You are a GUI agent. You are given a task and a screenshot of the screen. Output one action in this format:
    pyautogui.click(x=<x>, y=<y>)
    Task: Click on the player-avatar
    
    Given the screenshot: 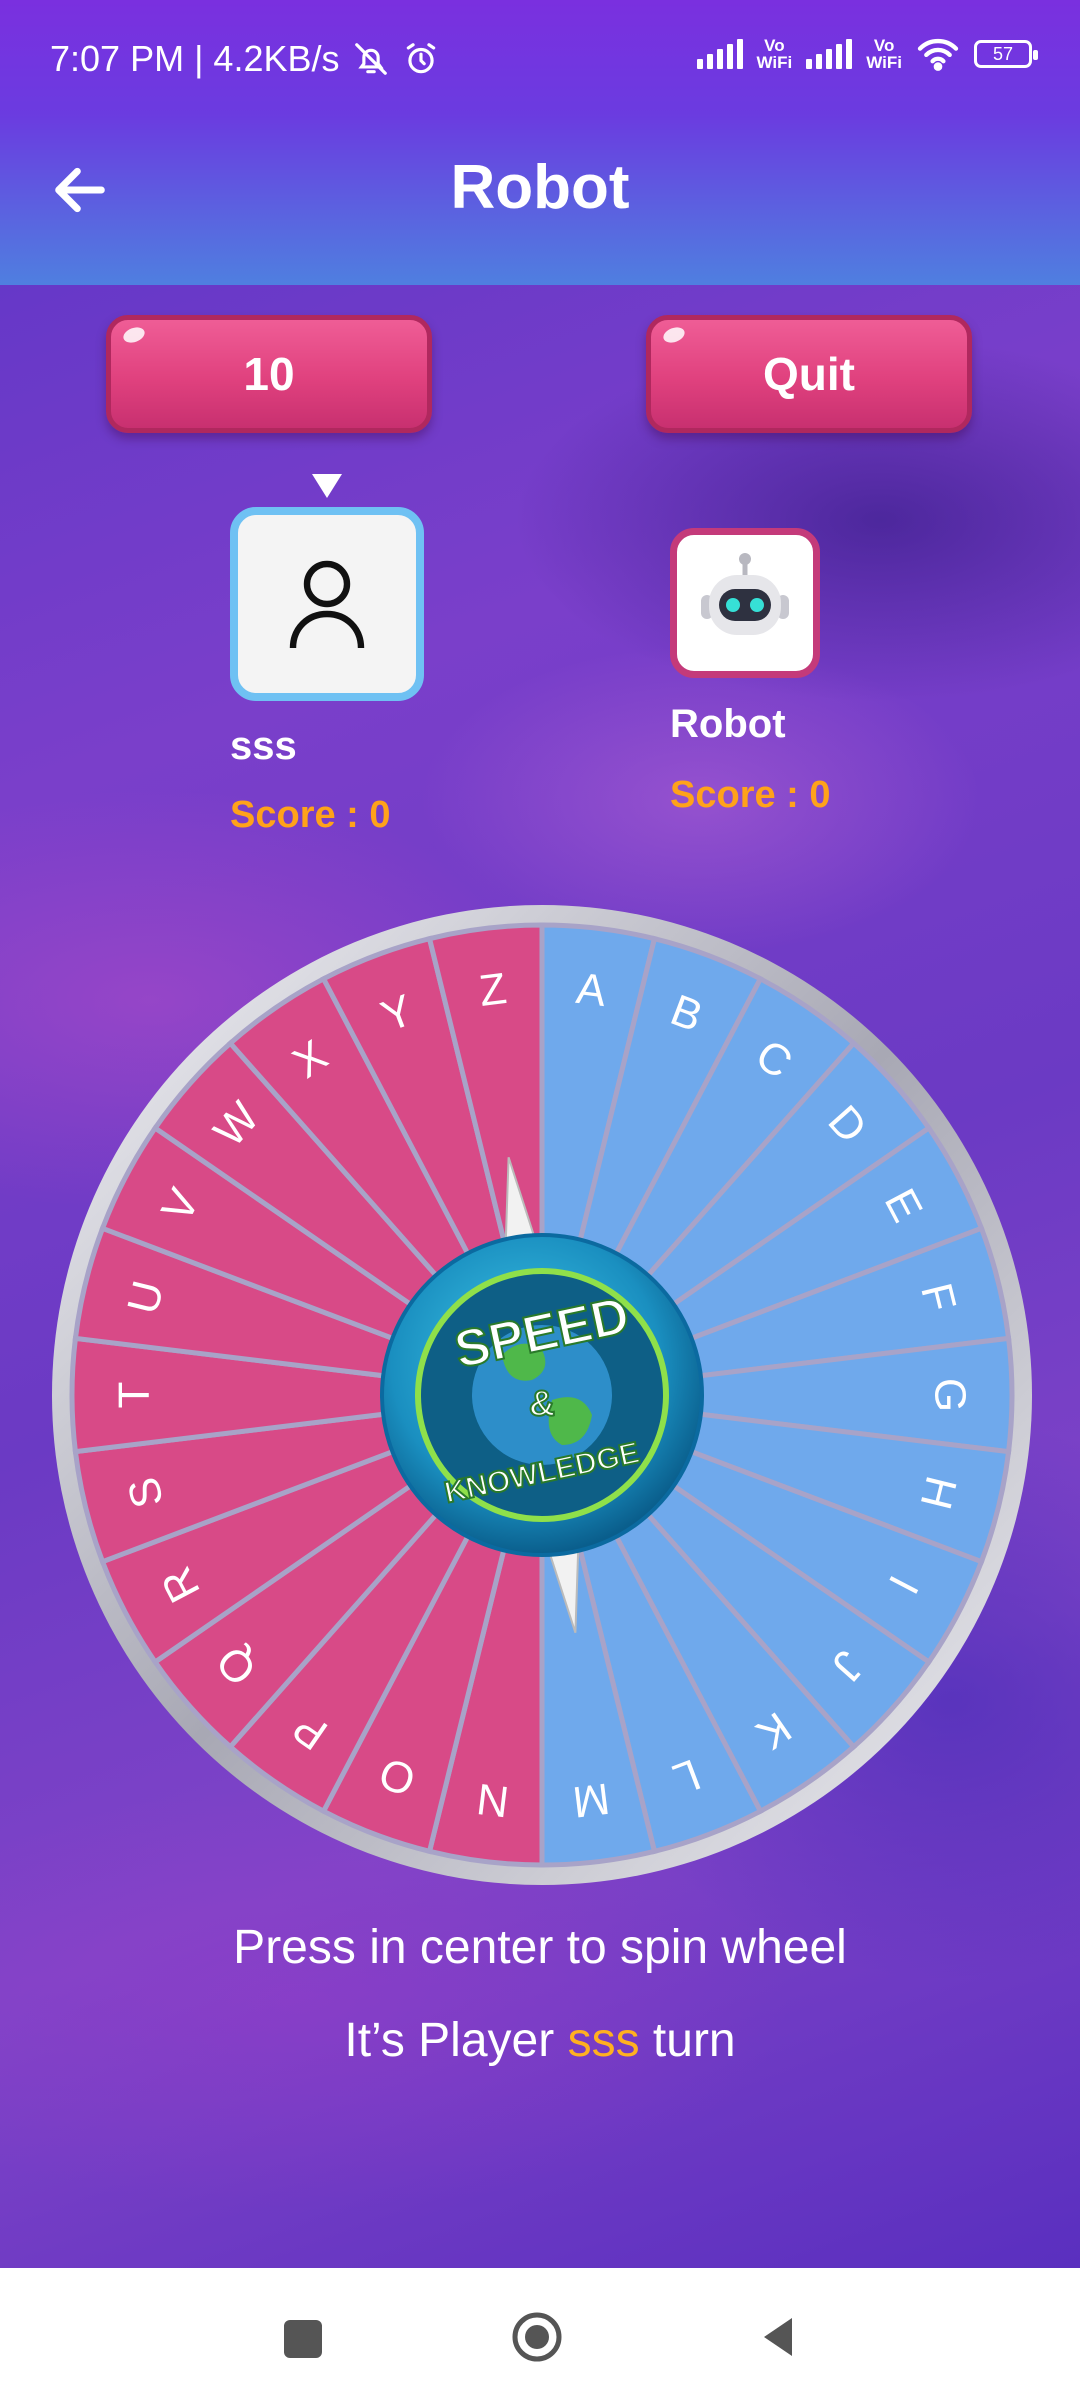 What is the action you would take?
    pyautogui.click(x=327, y=604)
    